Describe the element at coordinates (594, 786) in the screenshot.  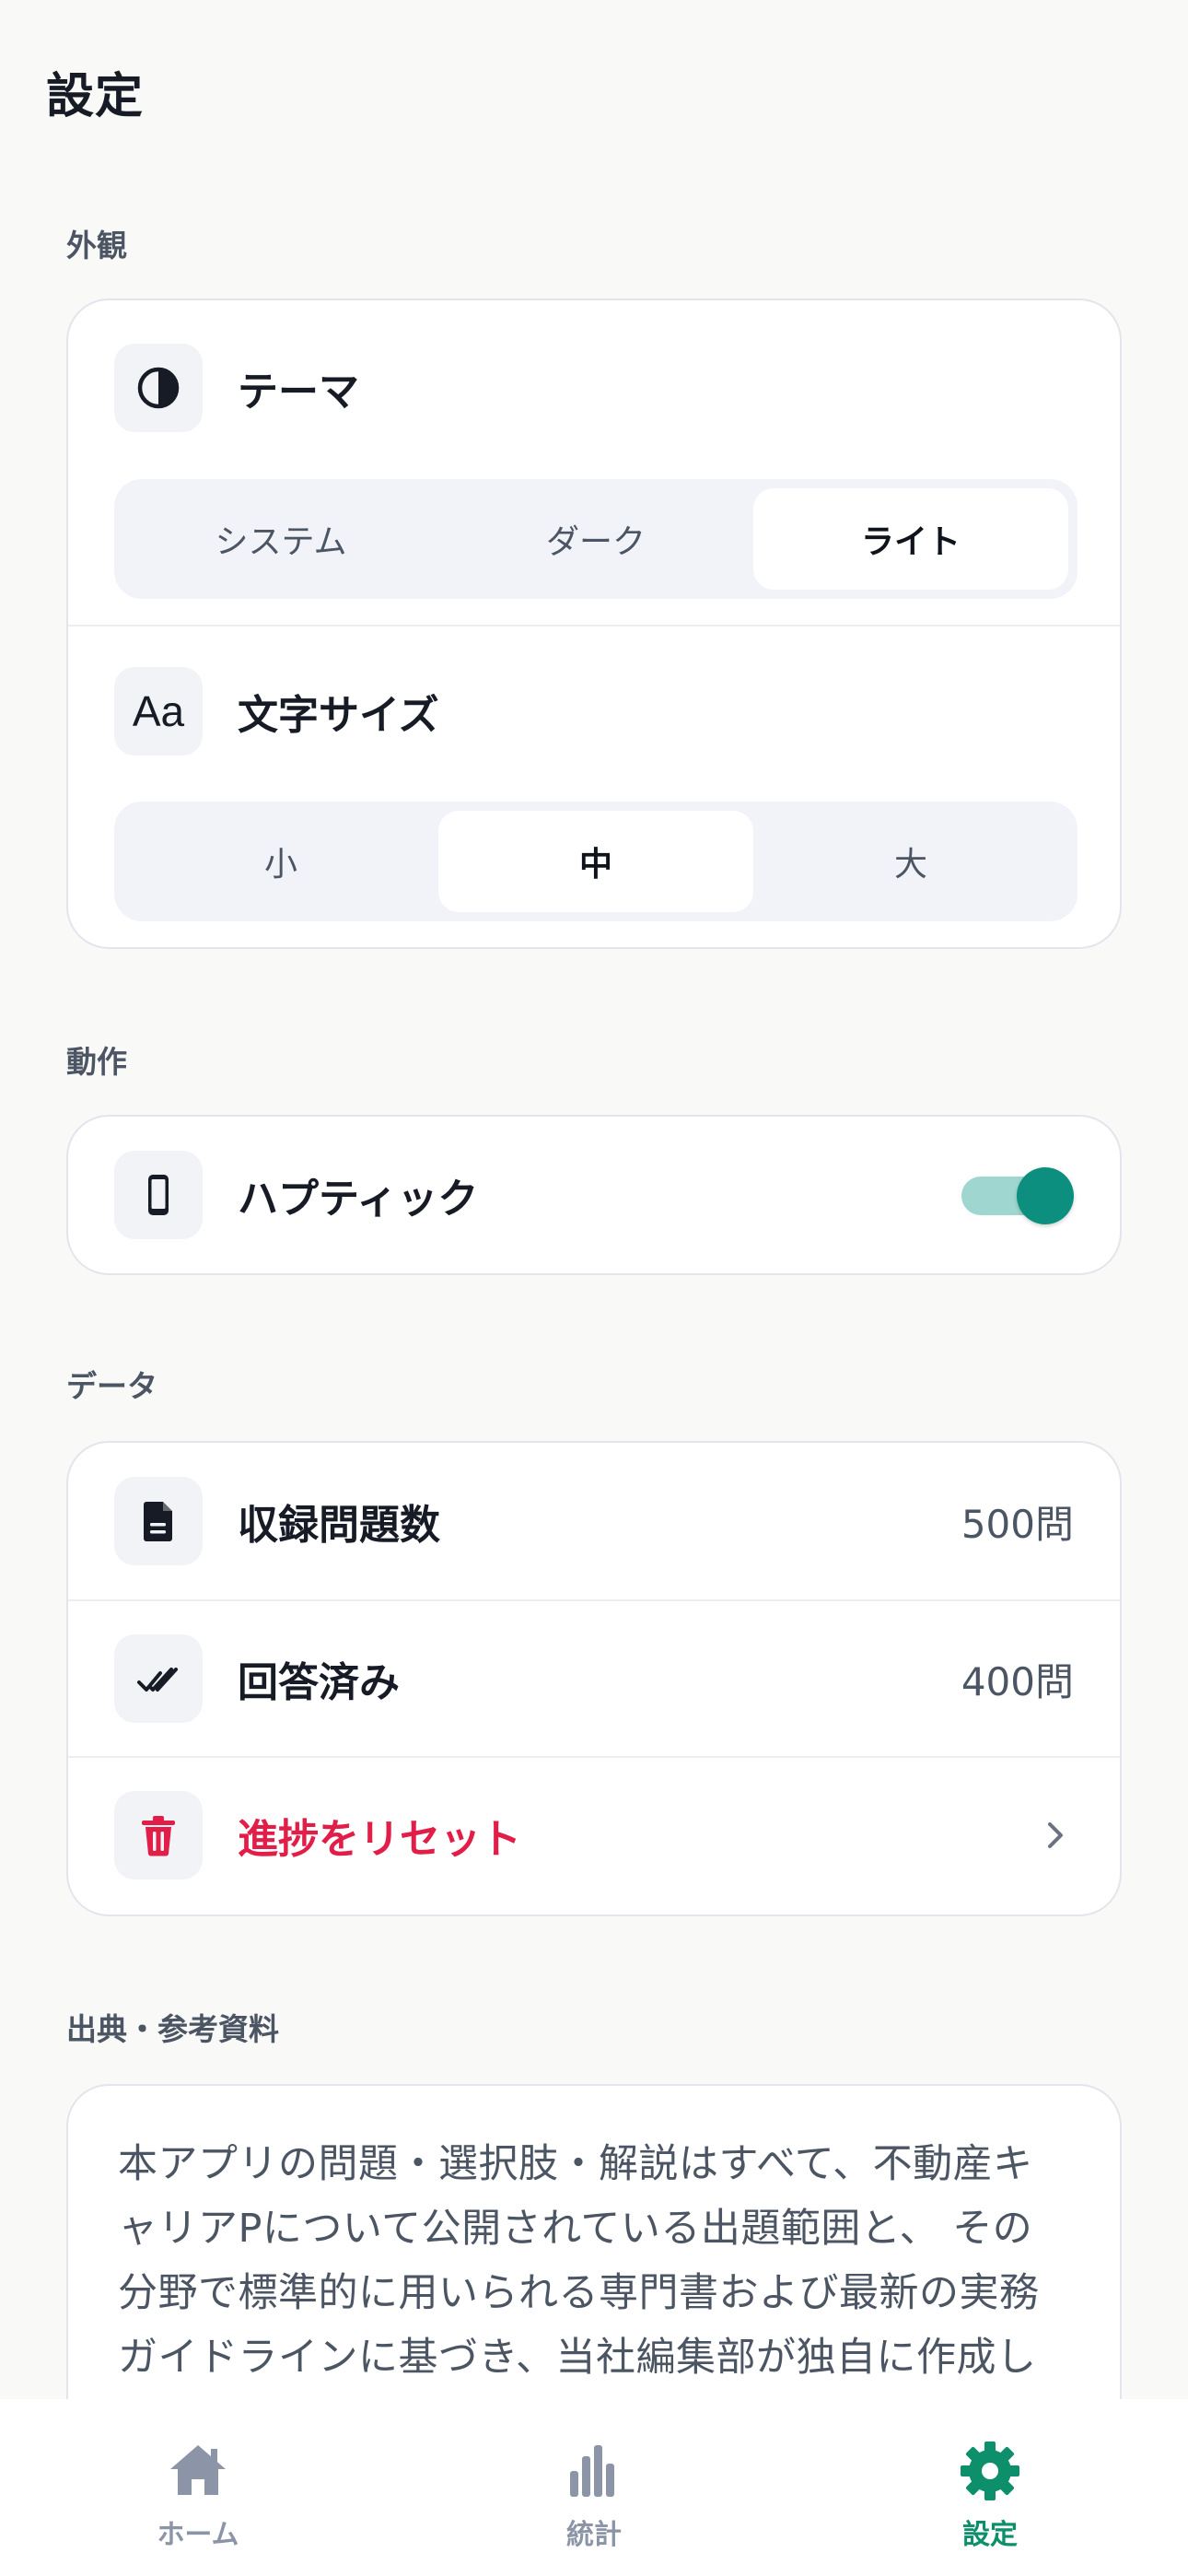
I see `font-size-setting: Aa 文字サイズ 小 中 大` at that location.